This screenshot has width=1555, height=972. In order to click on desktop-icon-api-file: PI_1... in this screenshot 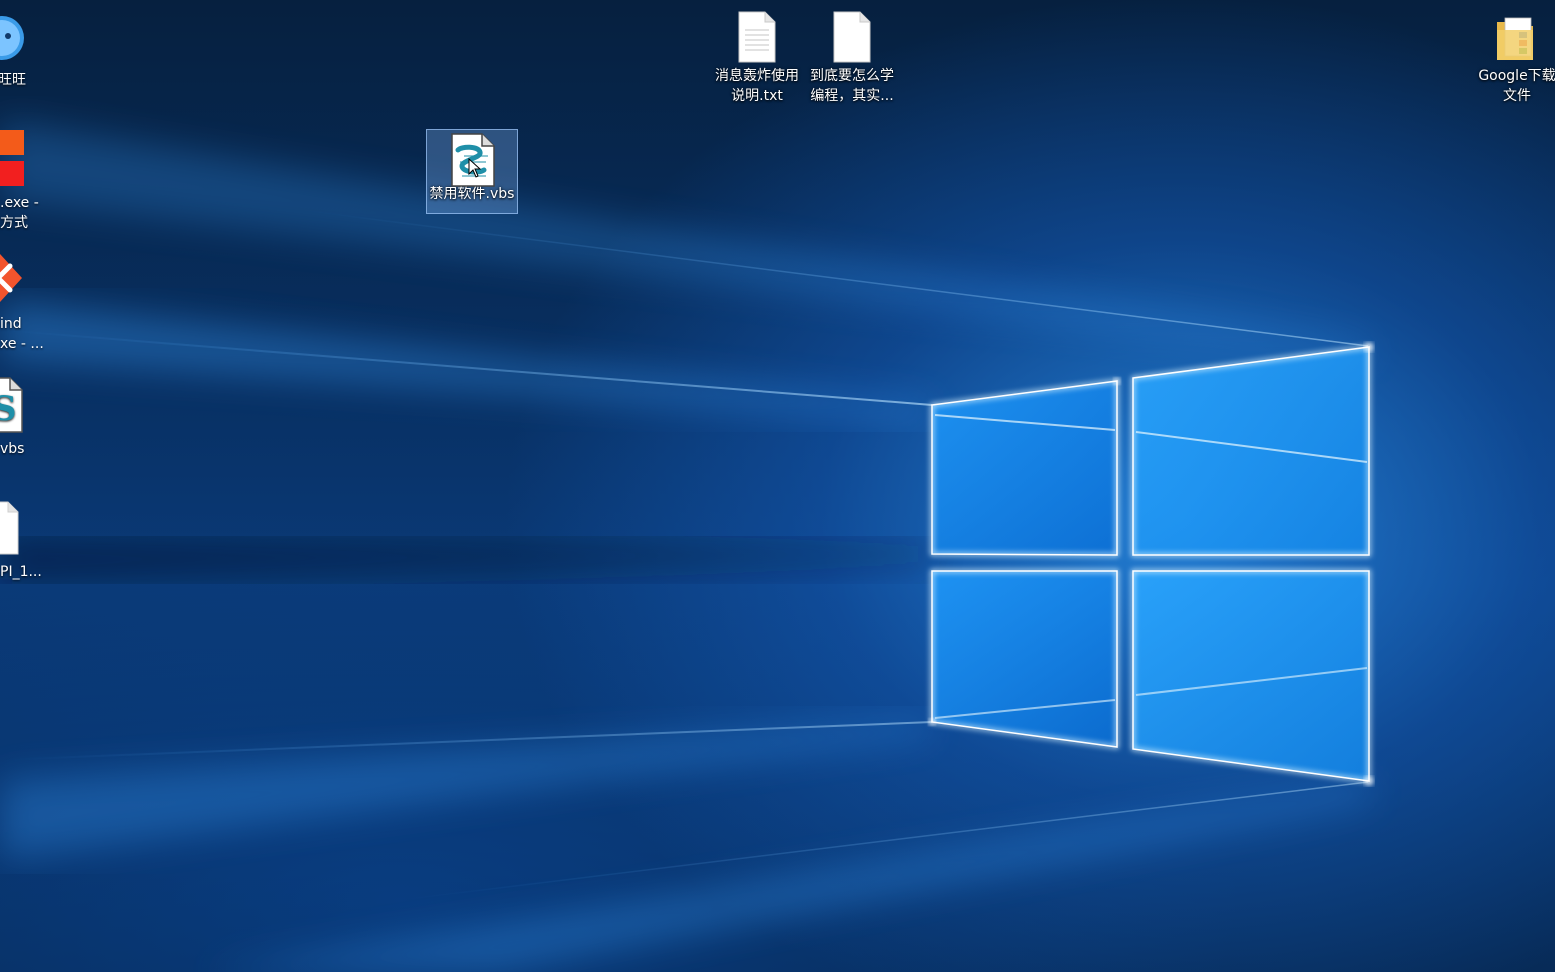, I will do `click(28, 540)`.